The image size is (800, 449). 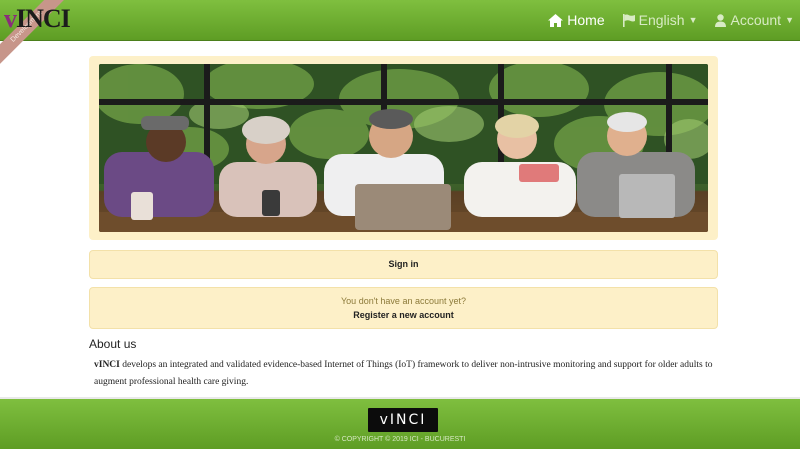 I want to click on no-account-text: You don't have an account yet?, so click(x=403, y=301).